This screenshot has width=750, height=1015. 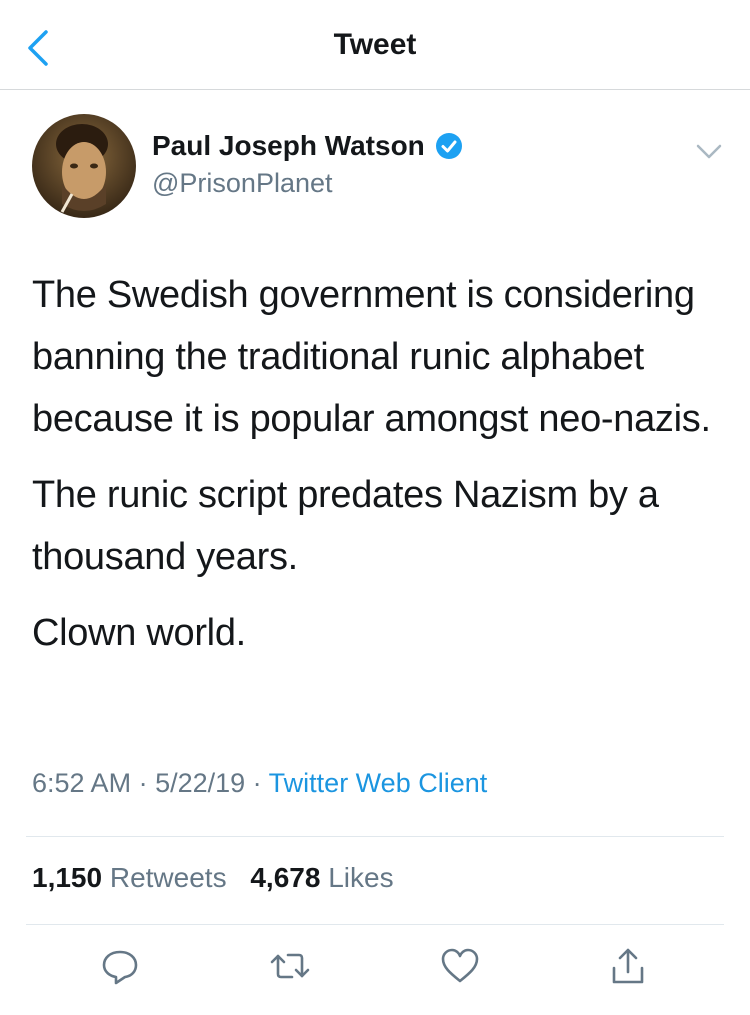 I want to click on retweets-stat: 1,150 Retweets, so click(x=129, y=877).